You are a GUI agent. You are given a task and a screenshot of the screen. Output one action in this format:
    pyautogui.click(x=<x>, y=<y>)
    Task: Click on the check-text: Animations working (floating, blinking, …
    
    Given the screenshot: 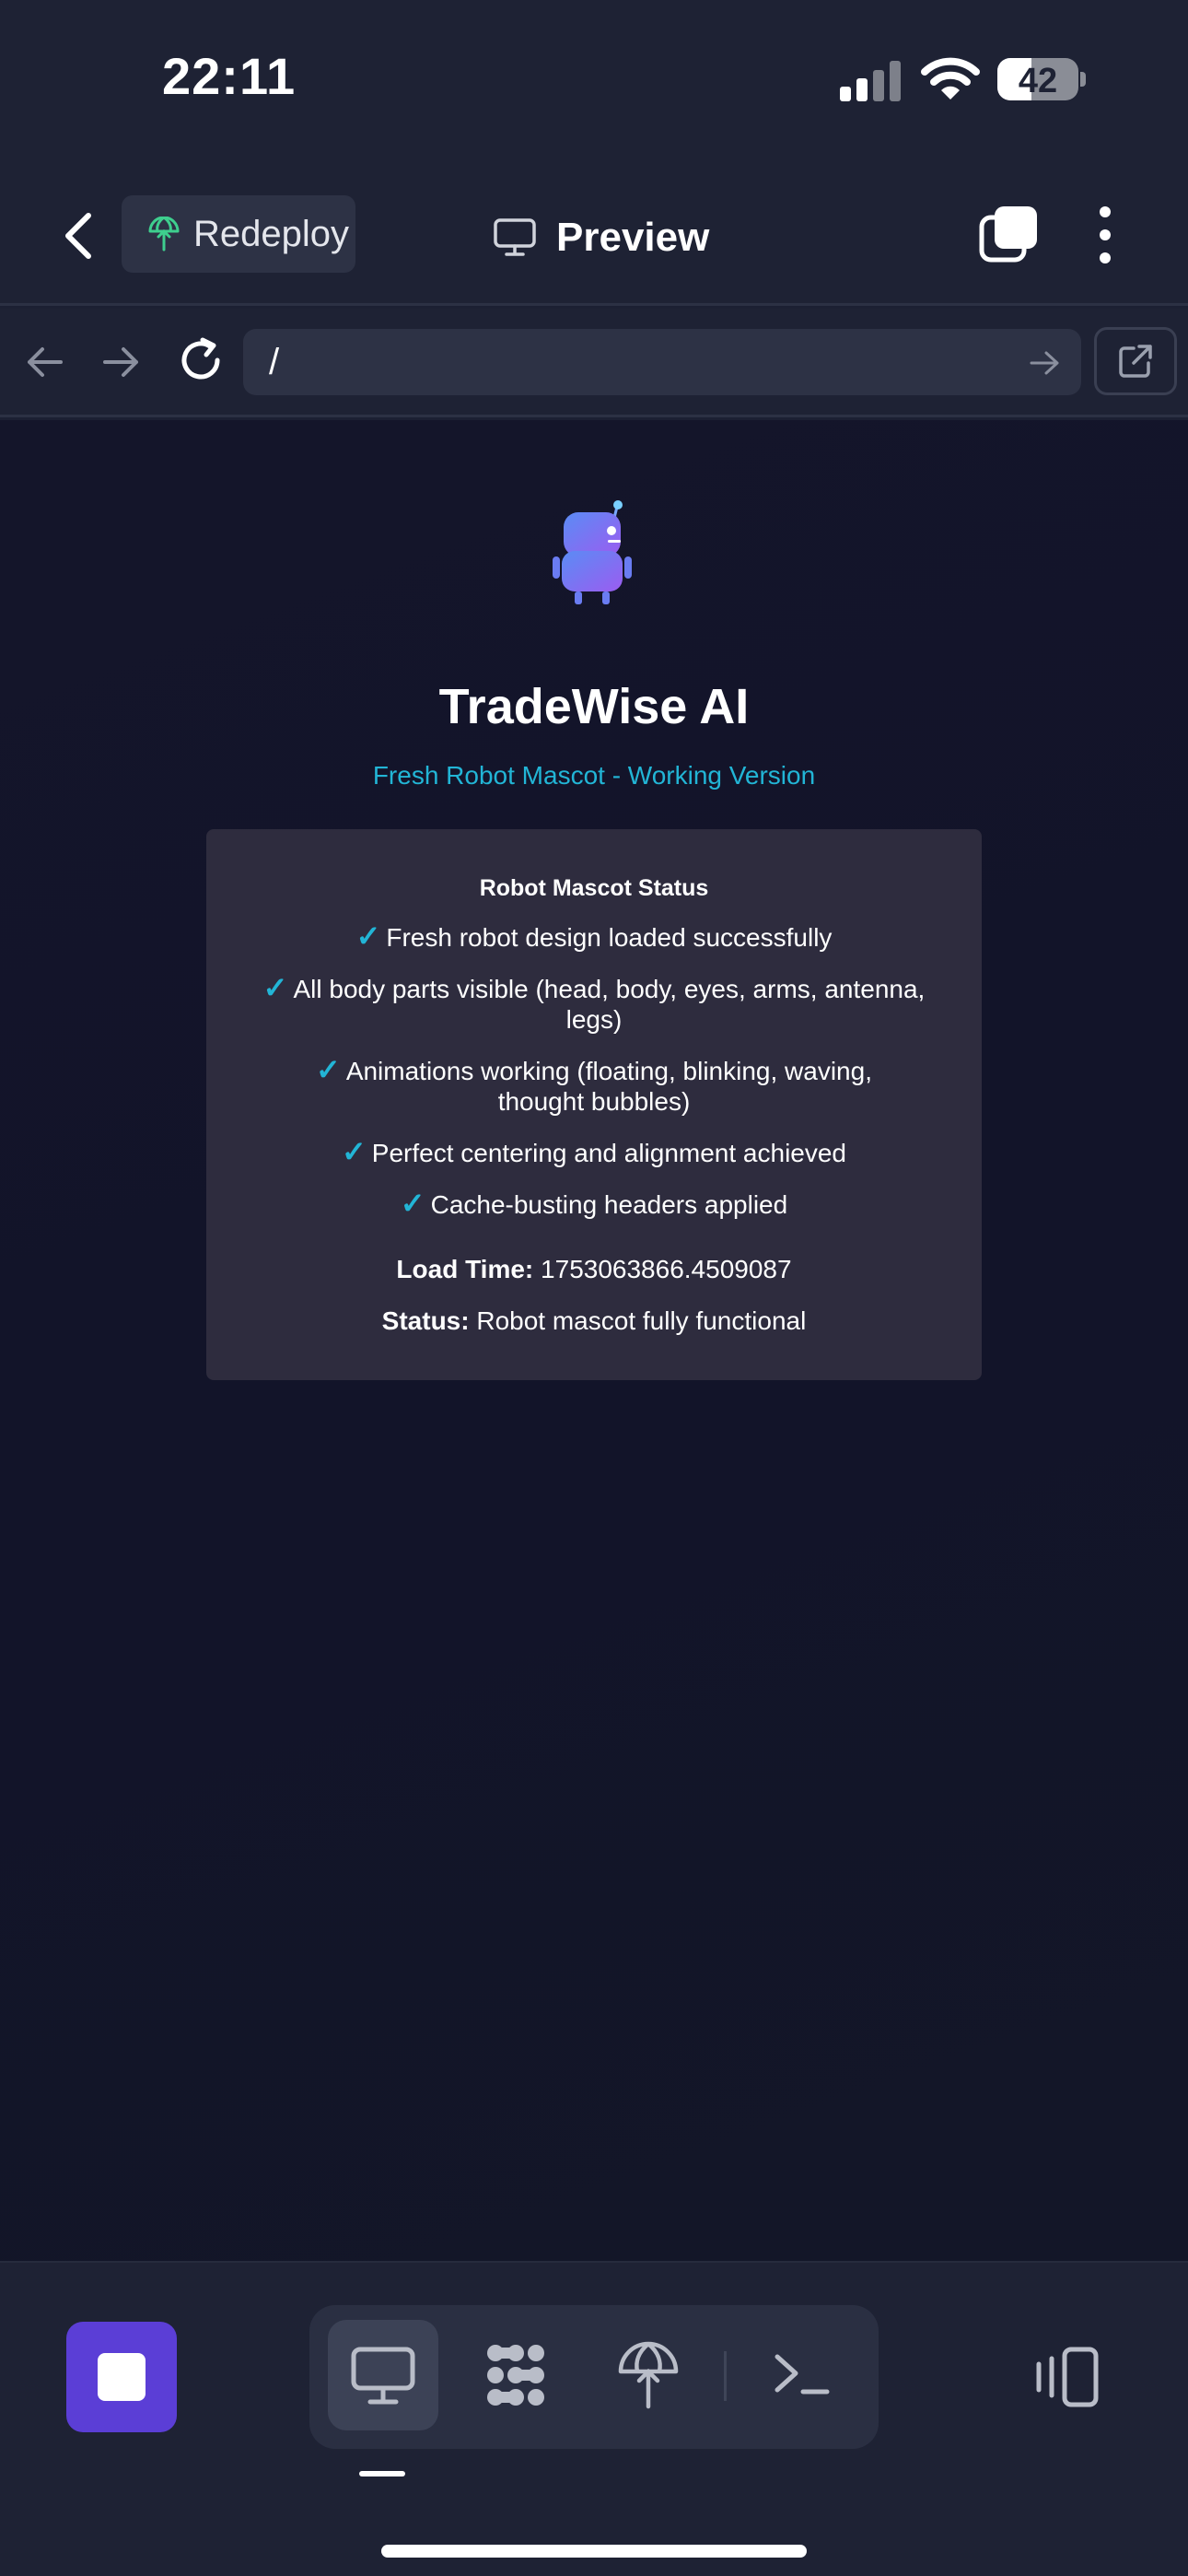 What is the action you would take?
    pyautogui.click(x=608, y=1086)
    